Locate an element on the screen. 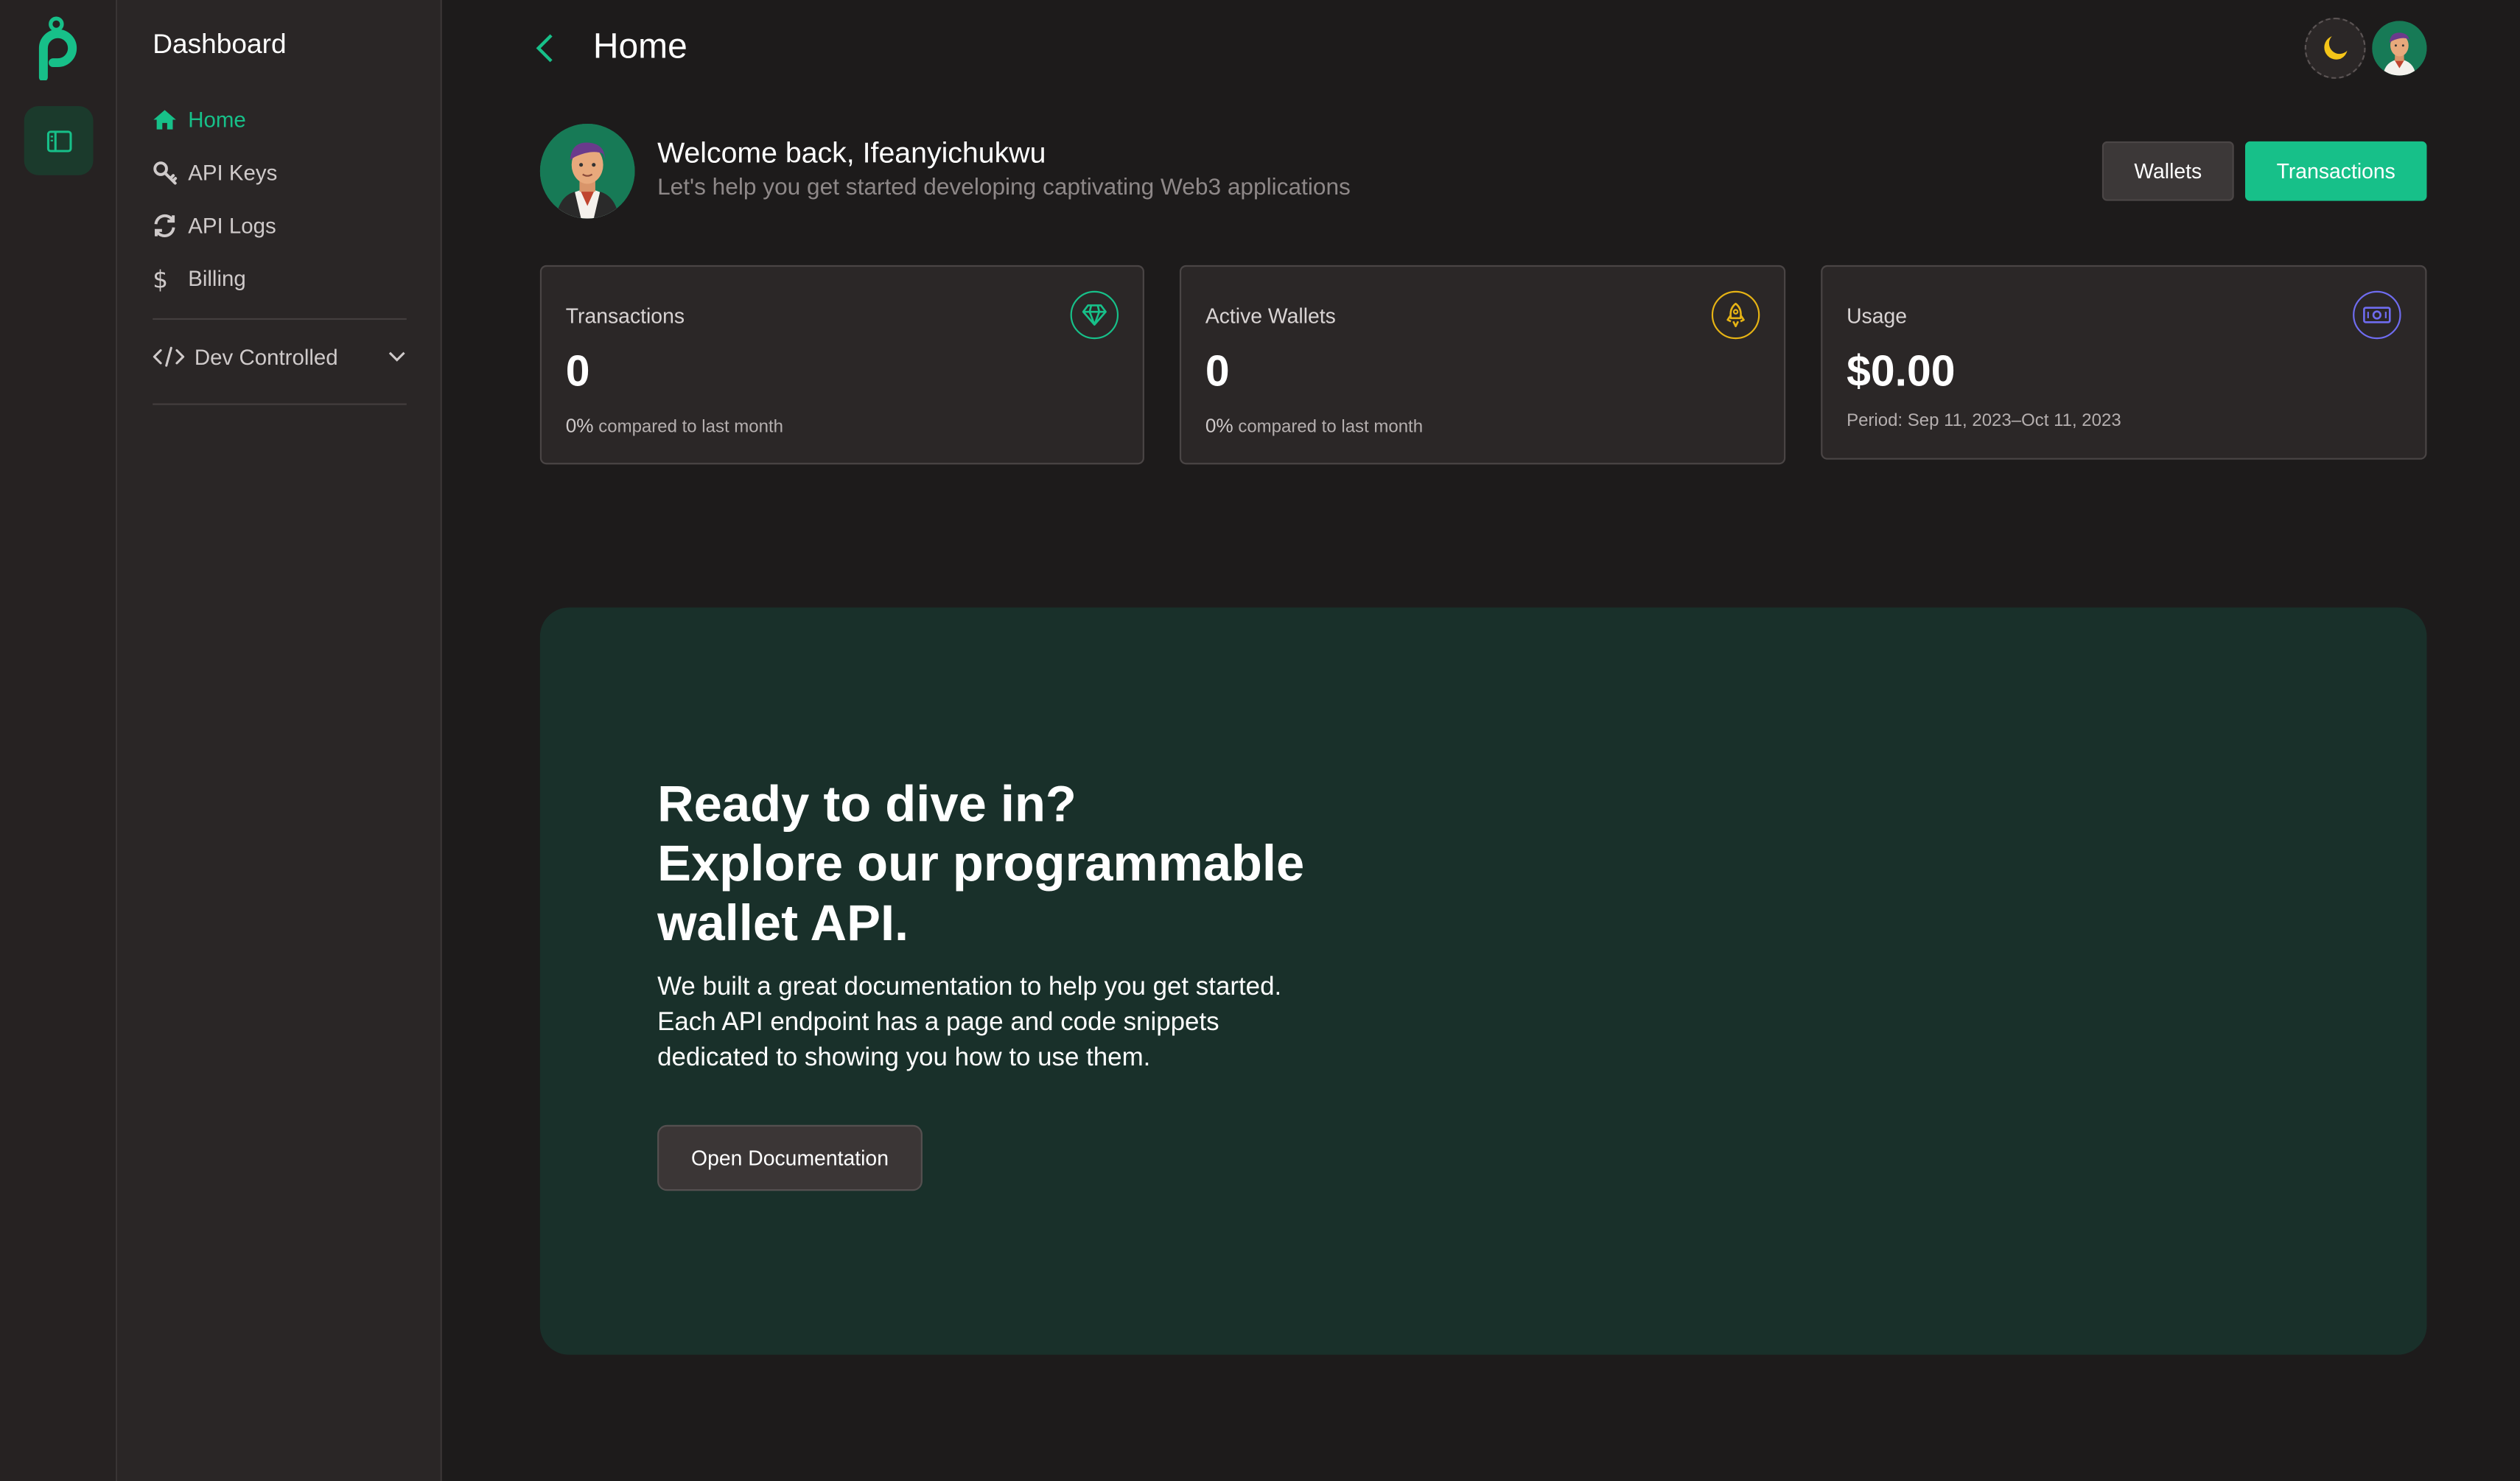 Image resolution: width=2520 pixels, height=1481 pixels. banner-heading-line: Explore our programmable is located at coordinates (981, 862).